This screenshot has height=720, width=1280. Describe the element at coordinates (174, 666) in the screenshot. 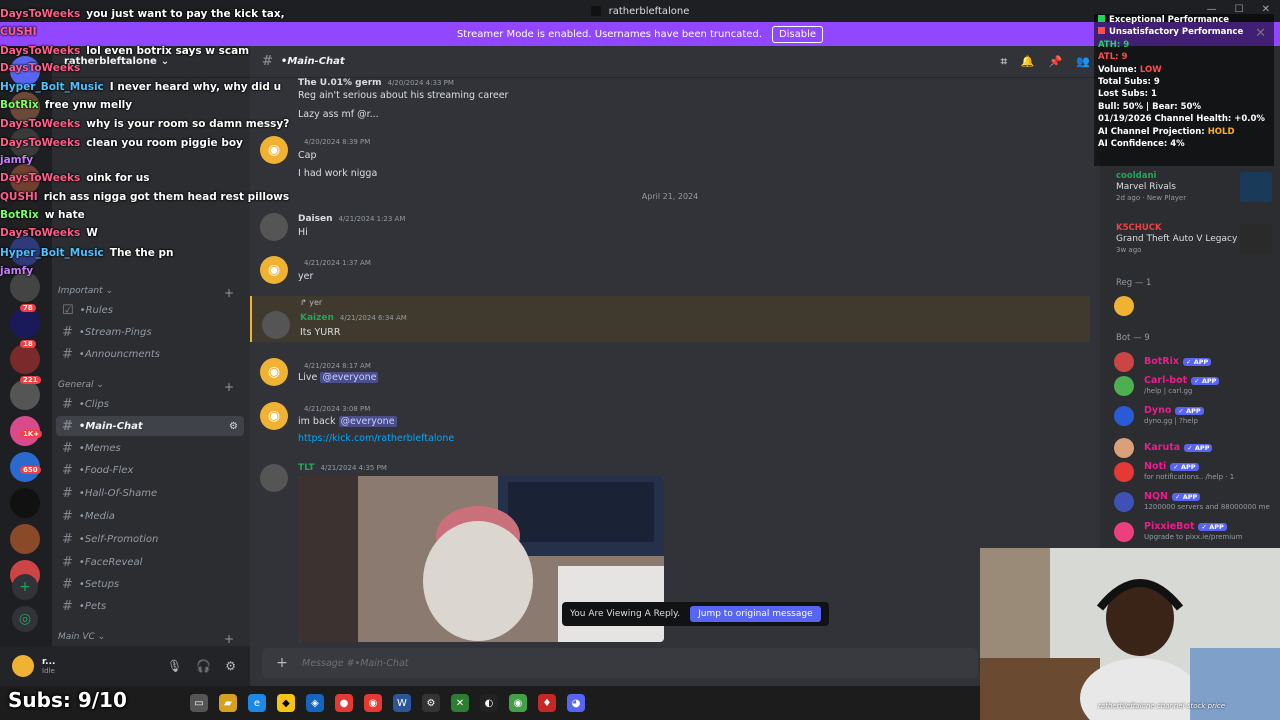

I see `microphone-icon: 🎙` at that location.